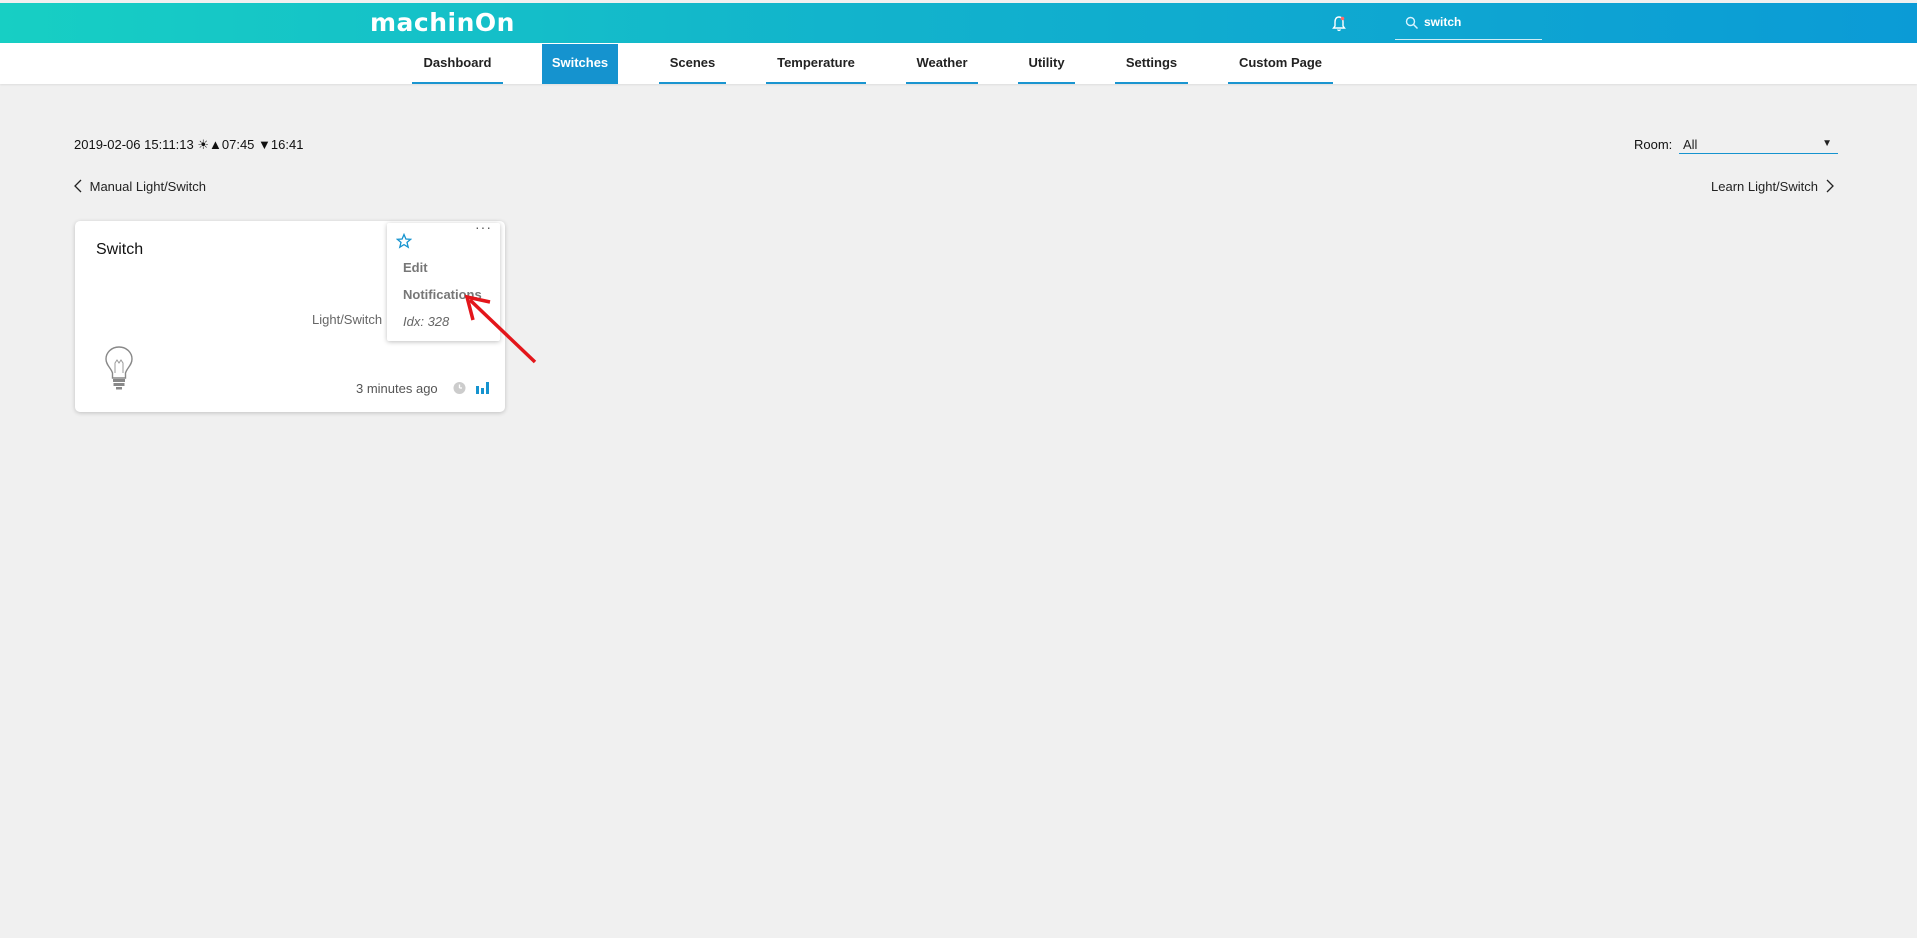  What do you see at coordinates (692, 64) in the screenshot?
I see `tab-scenes: Scenes` at bounding box center [692, 64].